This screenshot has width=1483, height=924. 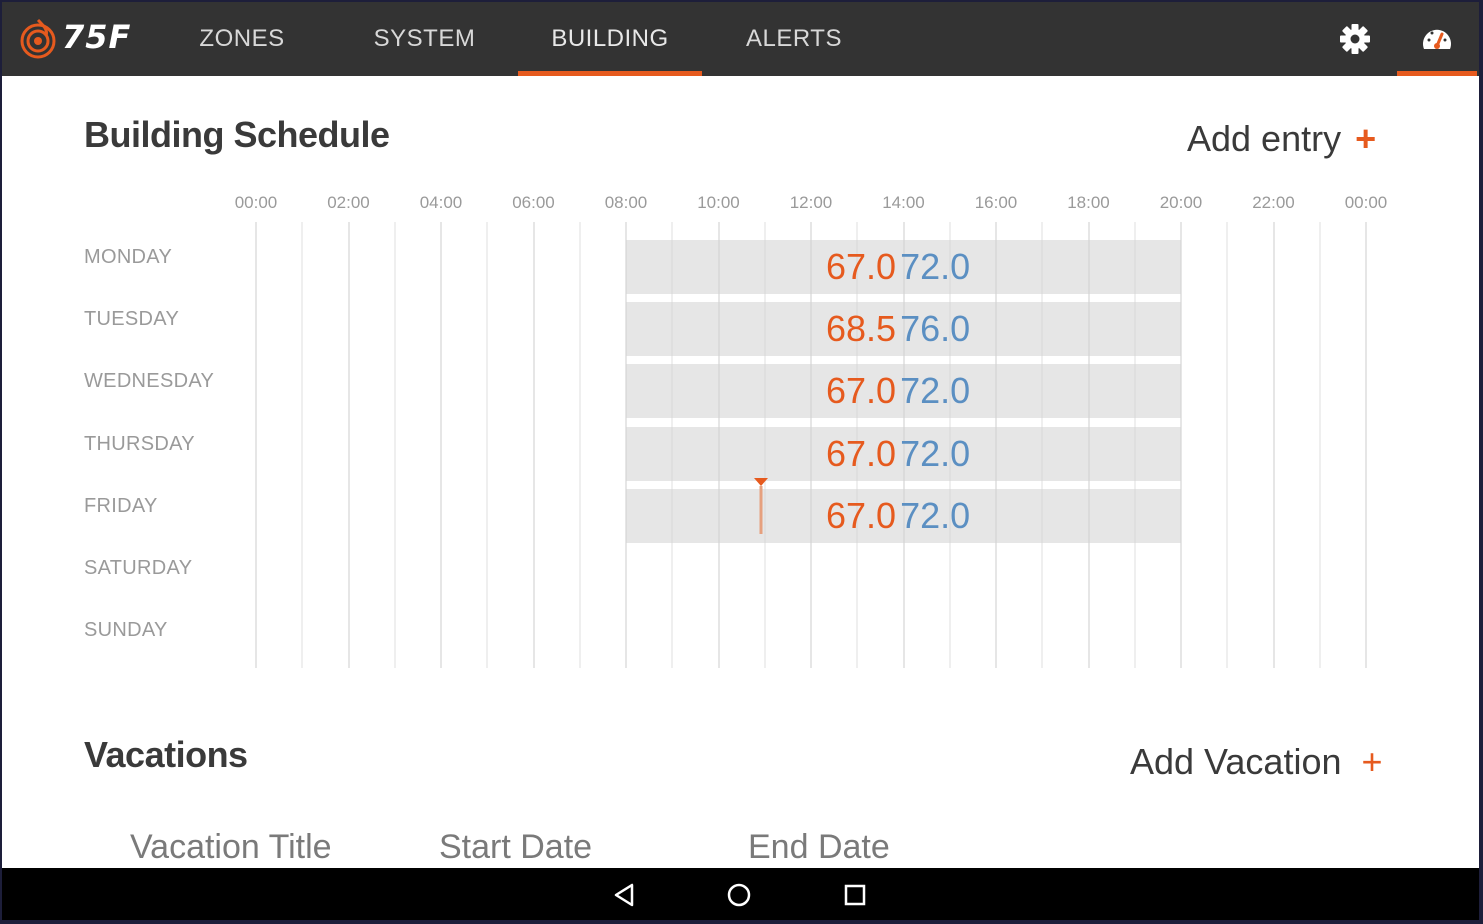 I want to click on cooling-setpoint: 76.0, so click(x=935, y=329).